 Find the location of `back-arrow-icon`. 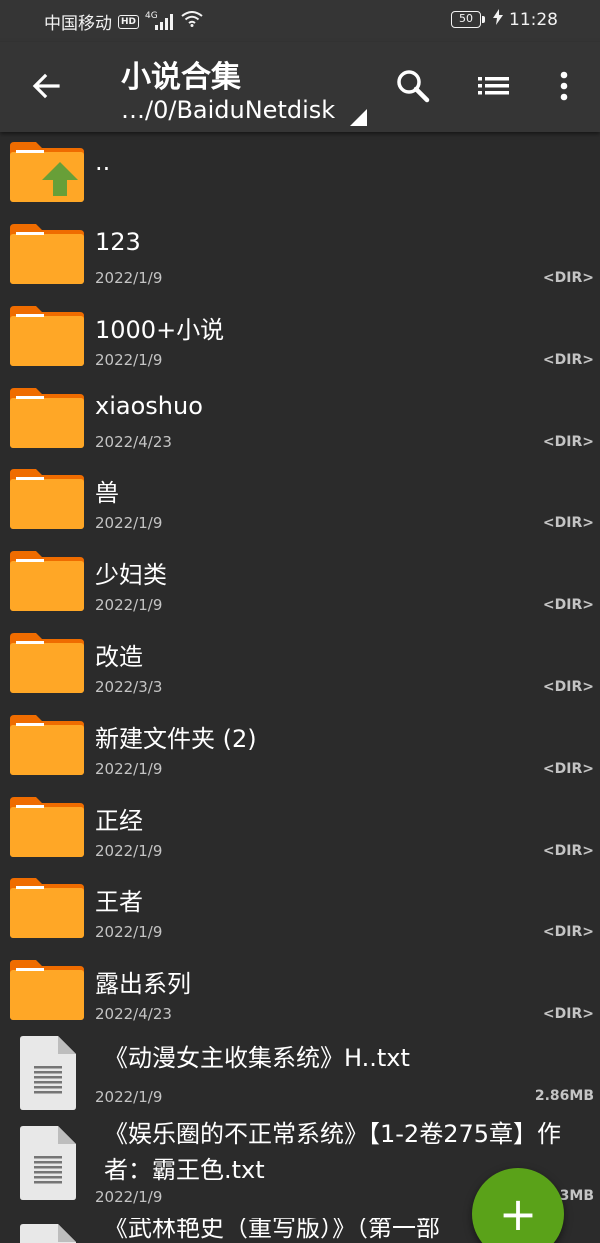

back-arrow-icon is located at coordinates (46, 86).